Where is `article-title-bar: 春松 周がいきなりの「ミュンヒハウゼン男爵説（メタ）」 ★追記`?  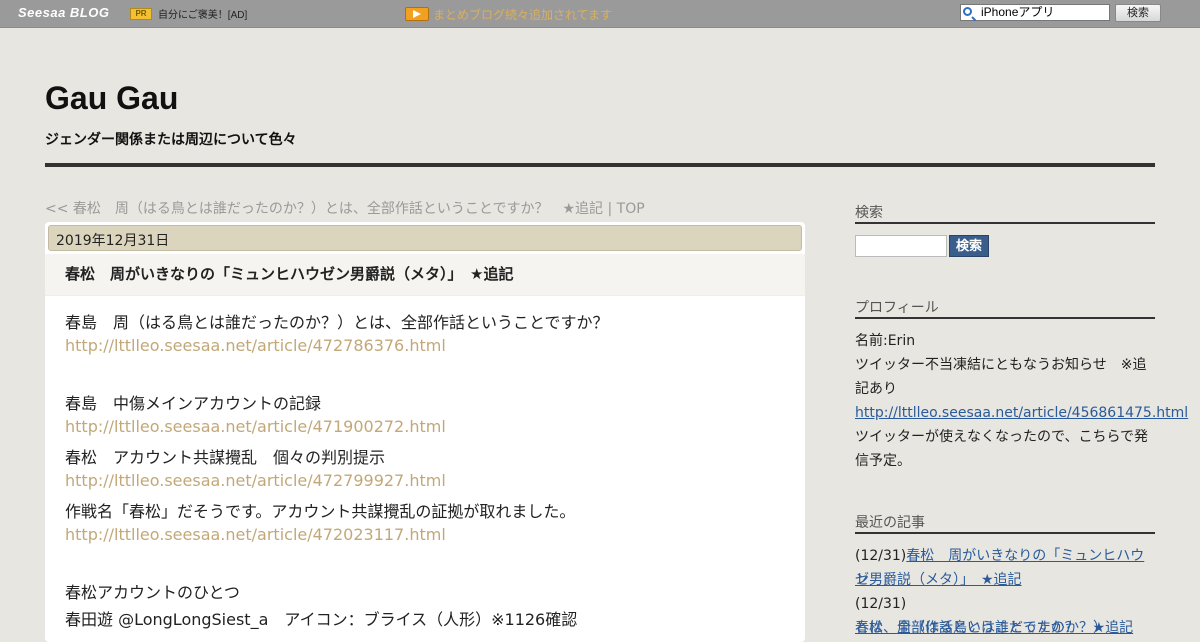
article-title-bar: 春松 周がいきなりの「ミュンヒハウゼン男爵説（メタ）」 ★追記 is located at coordinates (425, 275).